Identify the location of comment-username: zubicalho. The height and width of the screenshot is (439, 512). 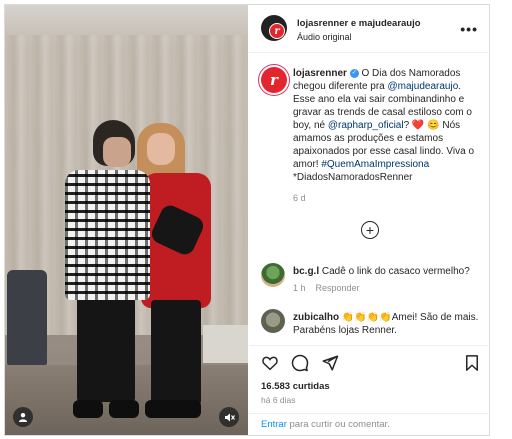
(316, 317).